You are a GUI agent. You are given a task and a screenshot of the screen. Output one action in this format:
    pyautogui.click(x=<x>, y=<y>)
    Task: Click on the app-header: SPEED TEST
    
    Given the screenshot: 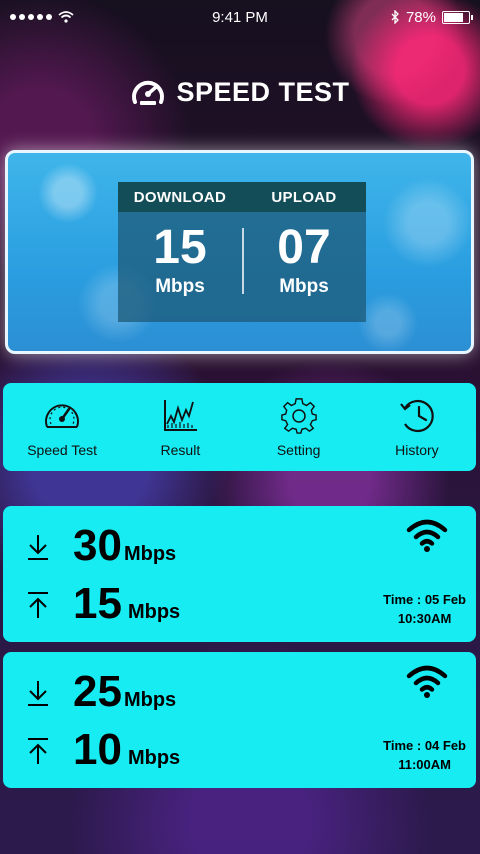 What is the action you would take?
    pyautogui.click(x=240, y=92)
    